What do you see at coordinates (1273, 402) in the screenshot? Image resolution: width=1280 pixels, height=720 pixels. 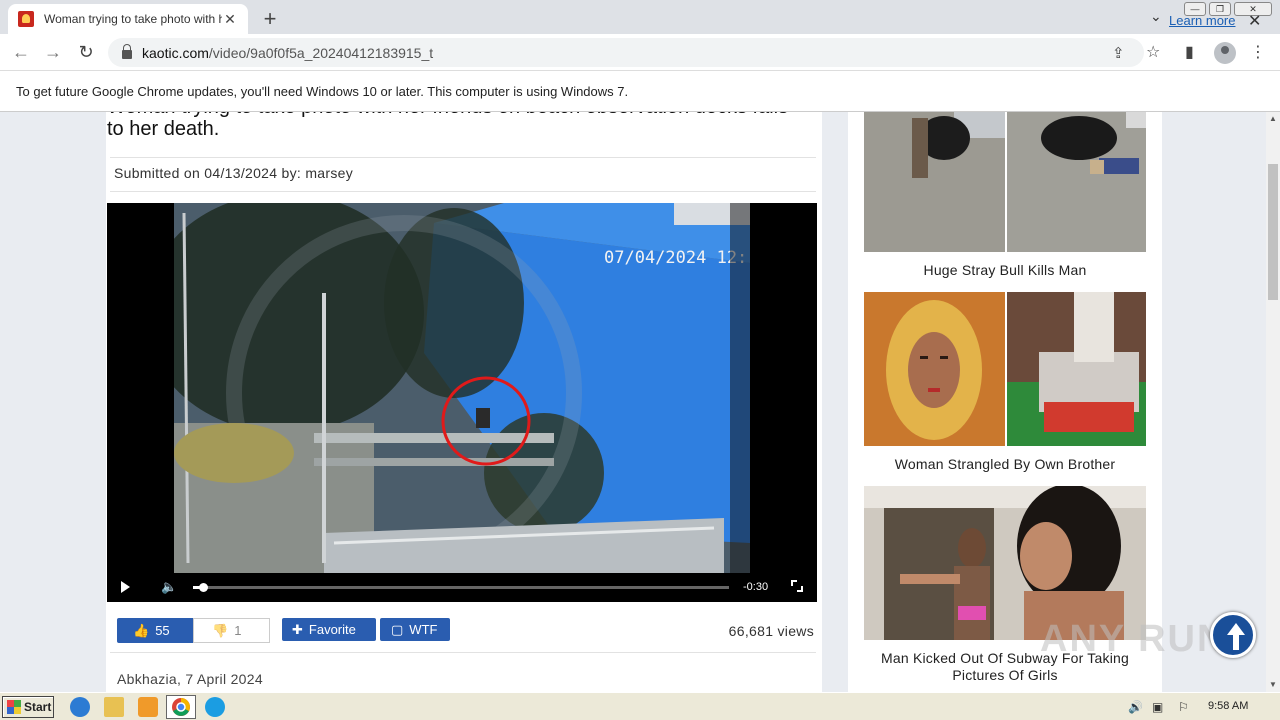 I see `page-scrollbar: ▲ ▼` at bounding box center [1273, 402].